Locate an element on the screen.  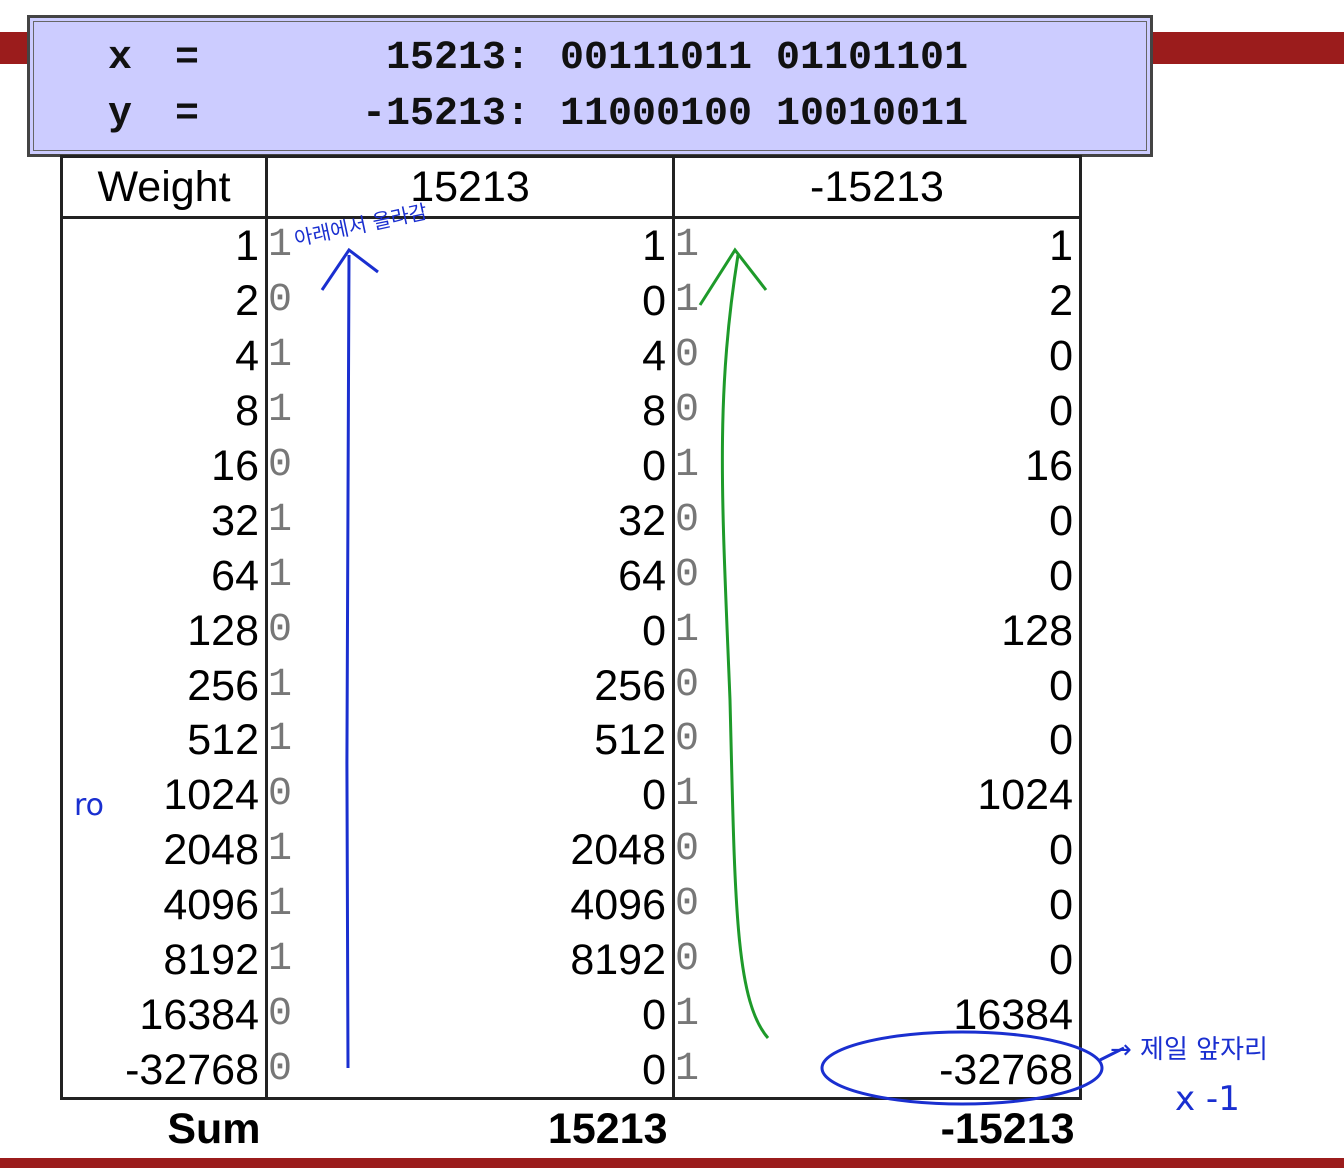
table-row: 128 0 0 1 128 is located at coordinates (571, 631).